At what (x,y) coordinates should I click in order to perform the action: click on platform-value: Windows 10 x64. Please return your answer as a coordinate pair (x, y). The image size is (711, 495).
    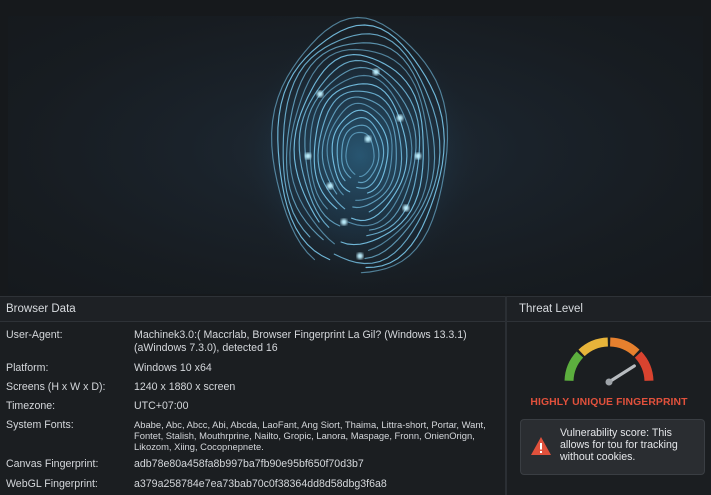
    Looking at the image, I should click on (173, 368).